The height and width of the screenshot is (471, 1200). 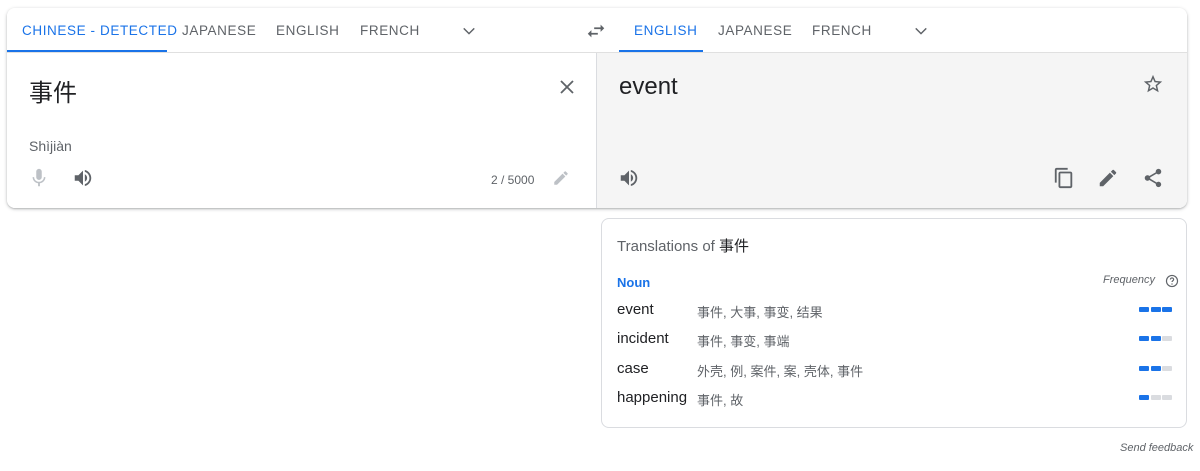 I want to click on translation-word: case, so click(x=633, y=368).